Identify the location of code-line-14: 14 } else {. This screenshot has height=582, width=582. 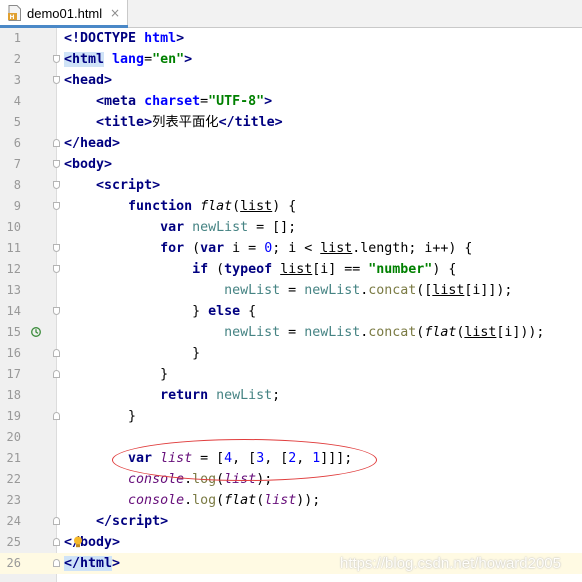
(291, 311).